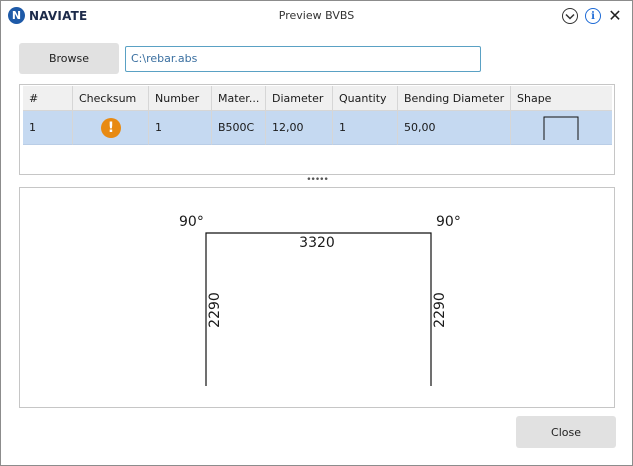  I want to click on title-bar: N NAVIATE Preview BVBS i ✕, so click(316, 16).